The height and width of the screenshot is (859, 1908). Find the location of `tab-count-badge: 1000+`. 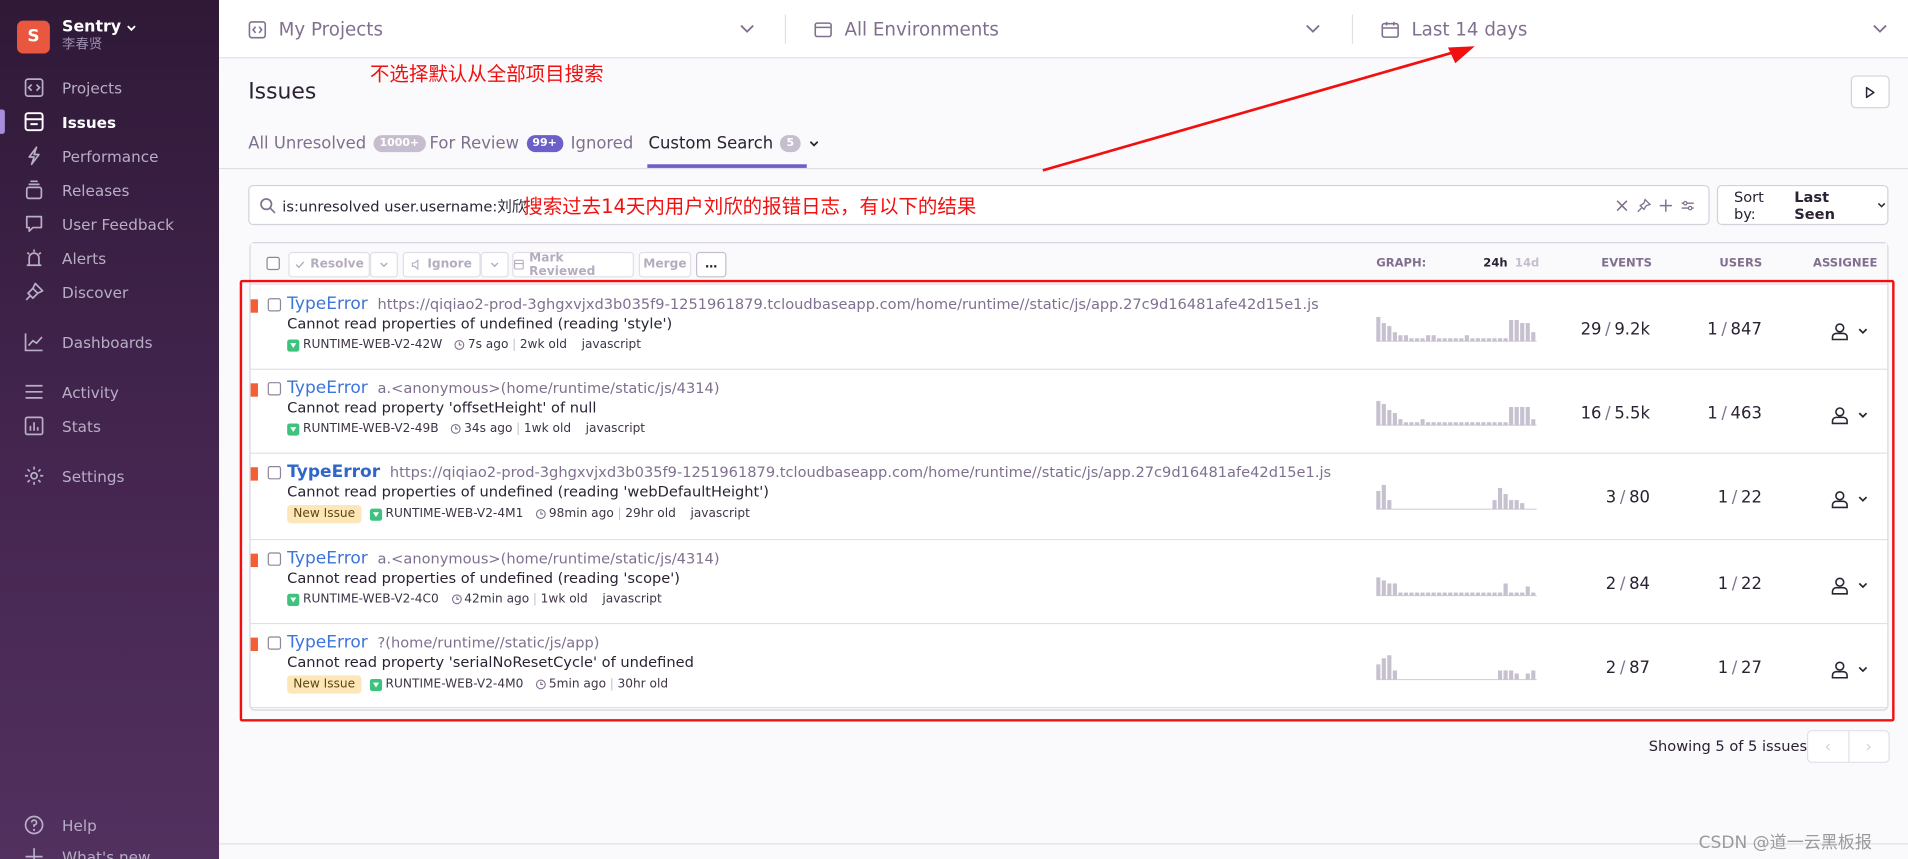

tab-count-badge: 1000+ is located at coordinates (399, 144).